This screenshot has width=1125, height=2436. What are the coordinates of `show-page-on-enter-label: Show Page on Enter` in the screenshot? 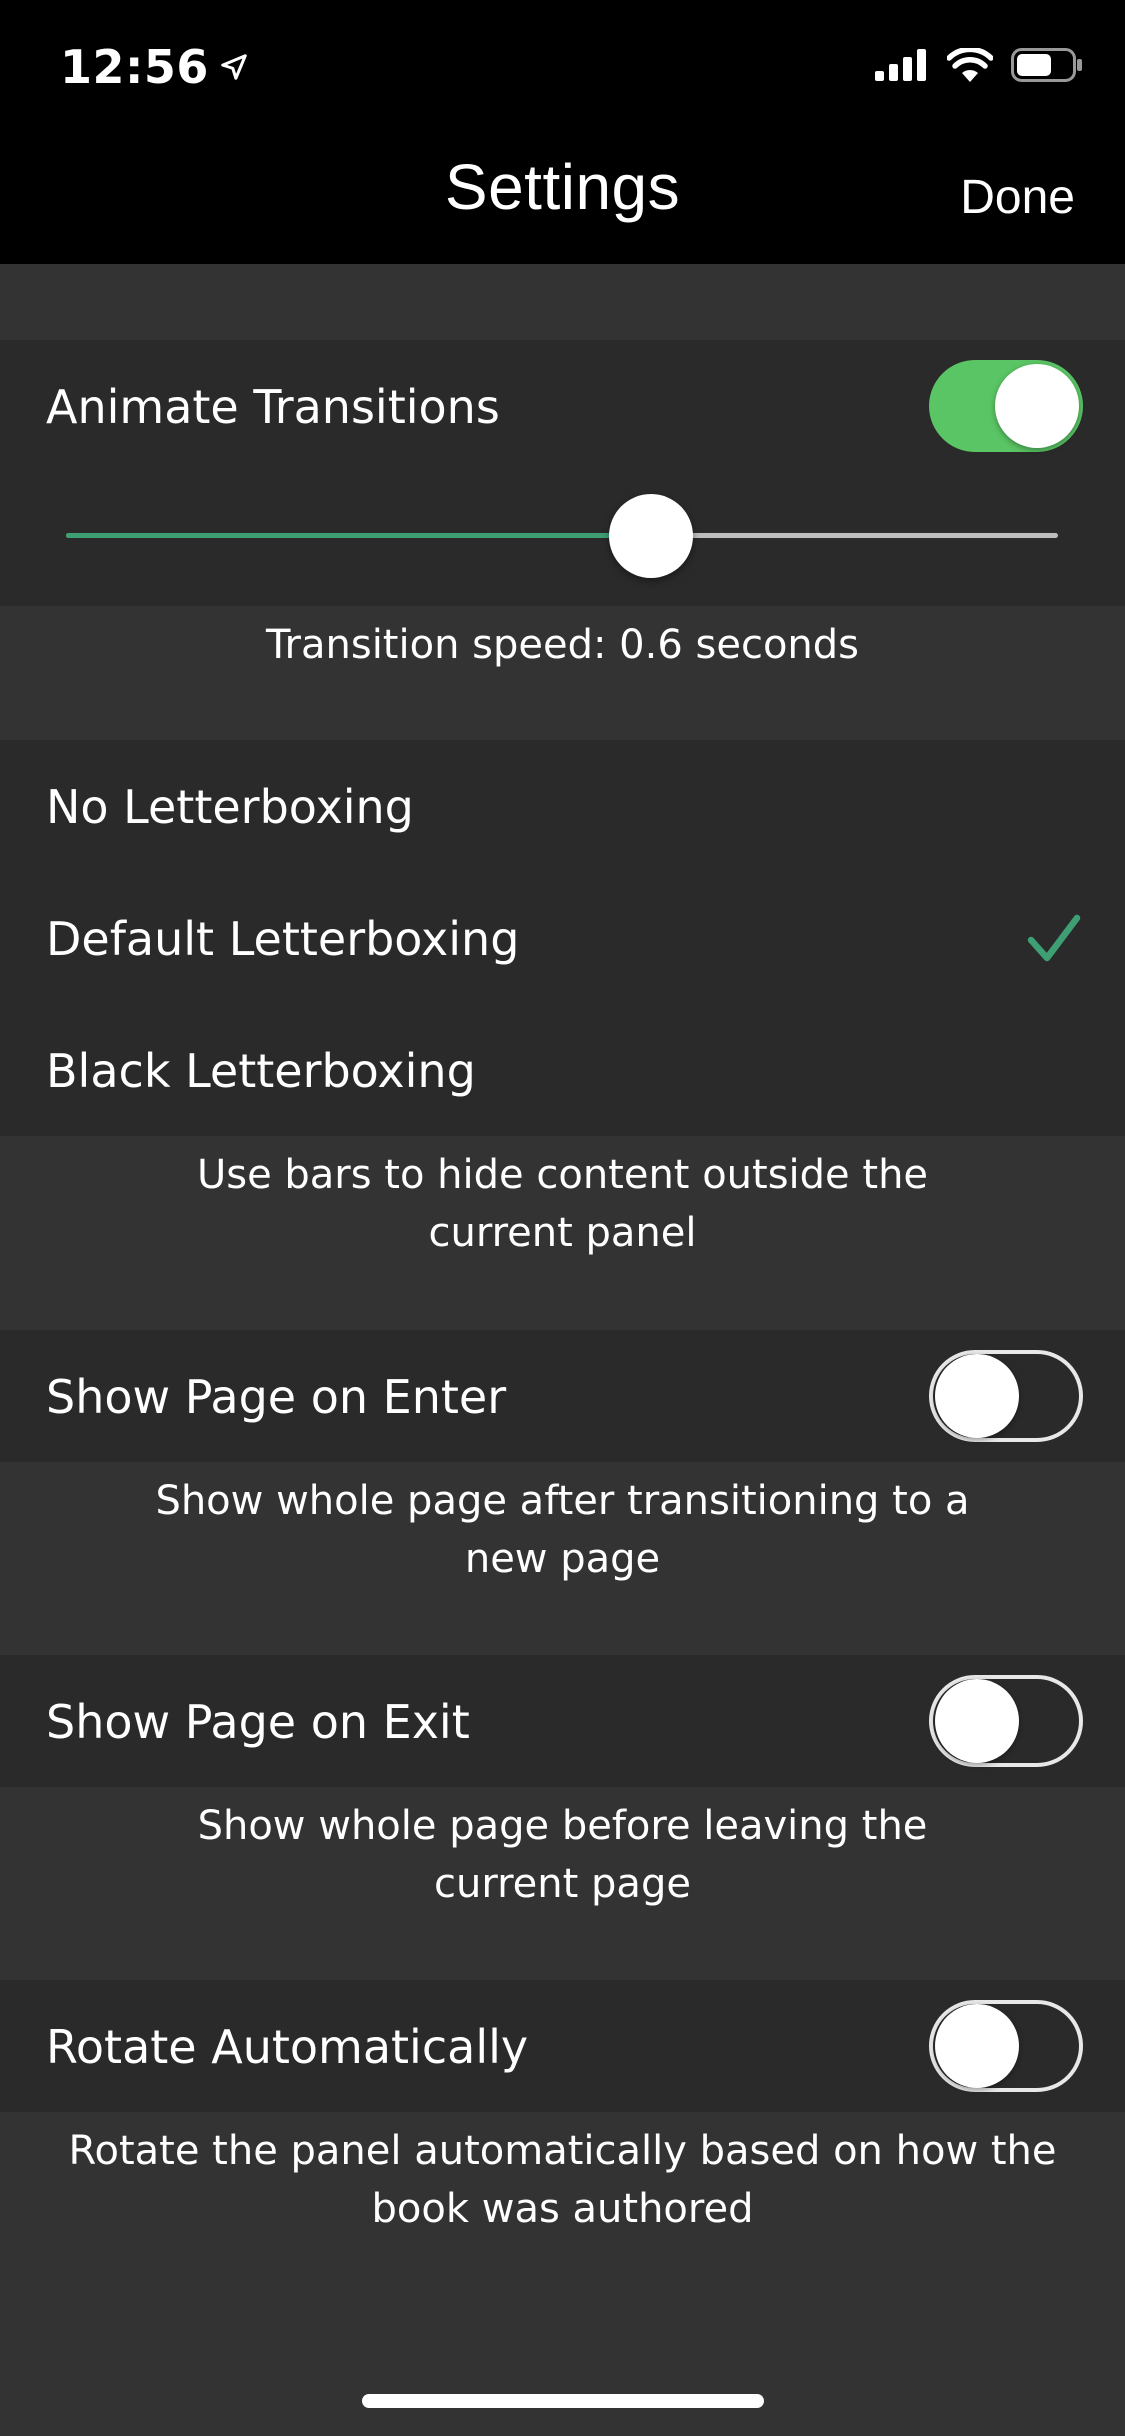 It's located at (276, 1397).